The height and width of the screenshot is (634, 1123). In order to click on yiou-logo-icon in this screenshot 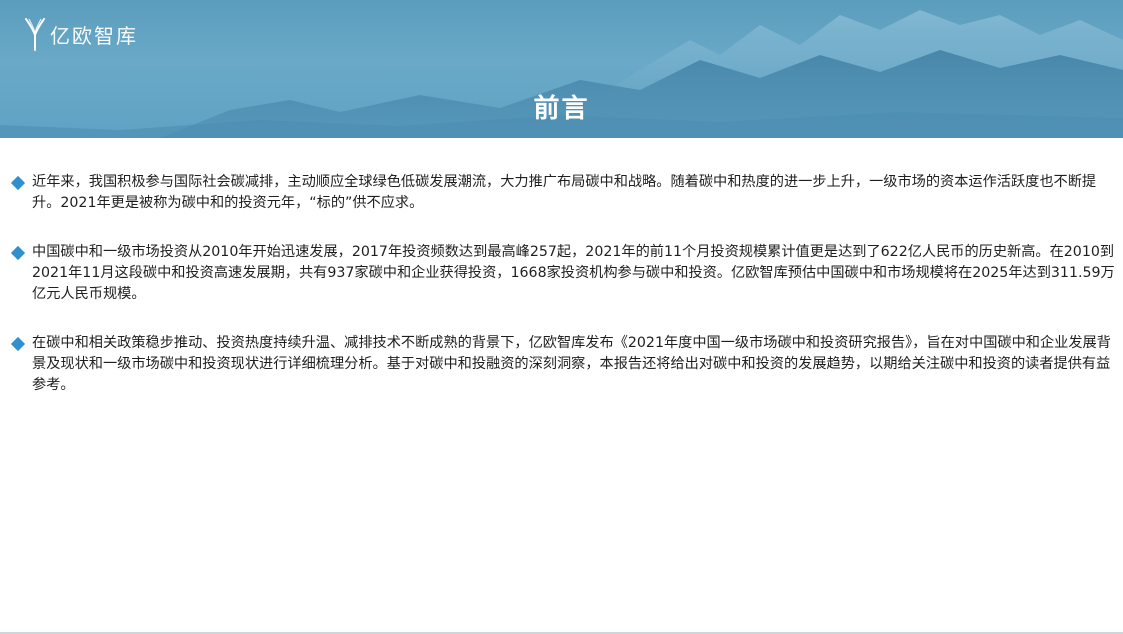, I will do `click(35, 34)`.